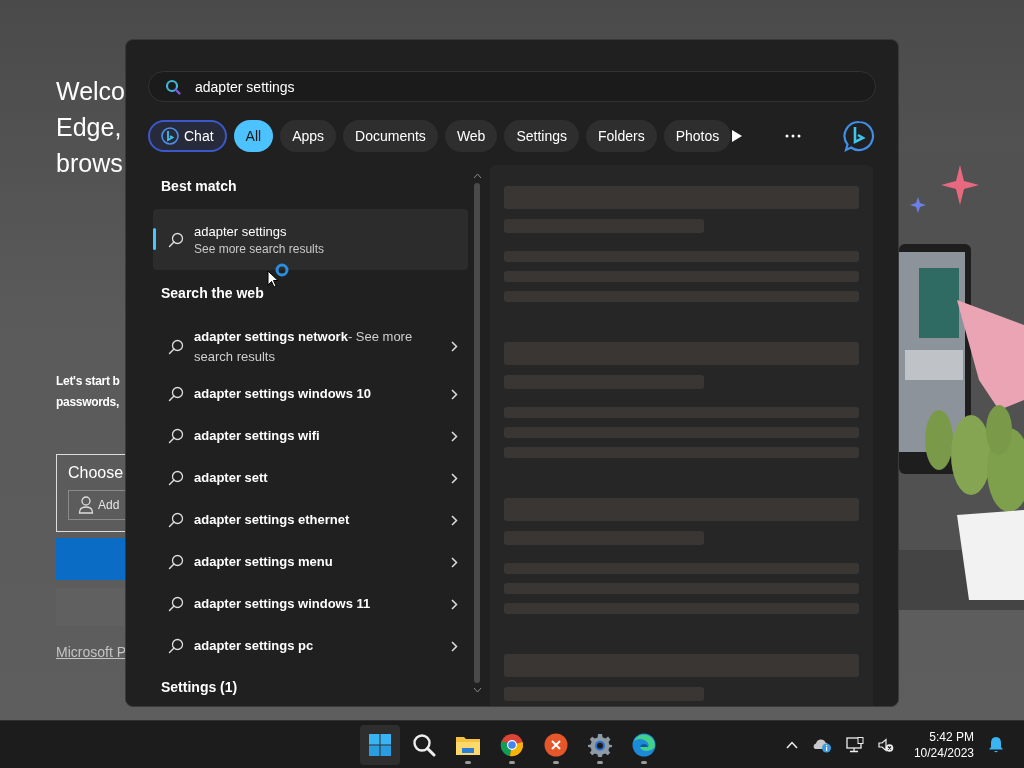 This screenshot has width=1024, height=768. Describe the element at coordinates (310, 436) in the screenshot. I see `web-result: adapter settings wifi` at that location.